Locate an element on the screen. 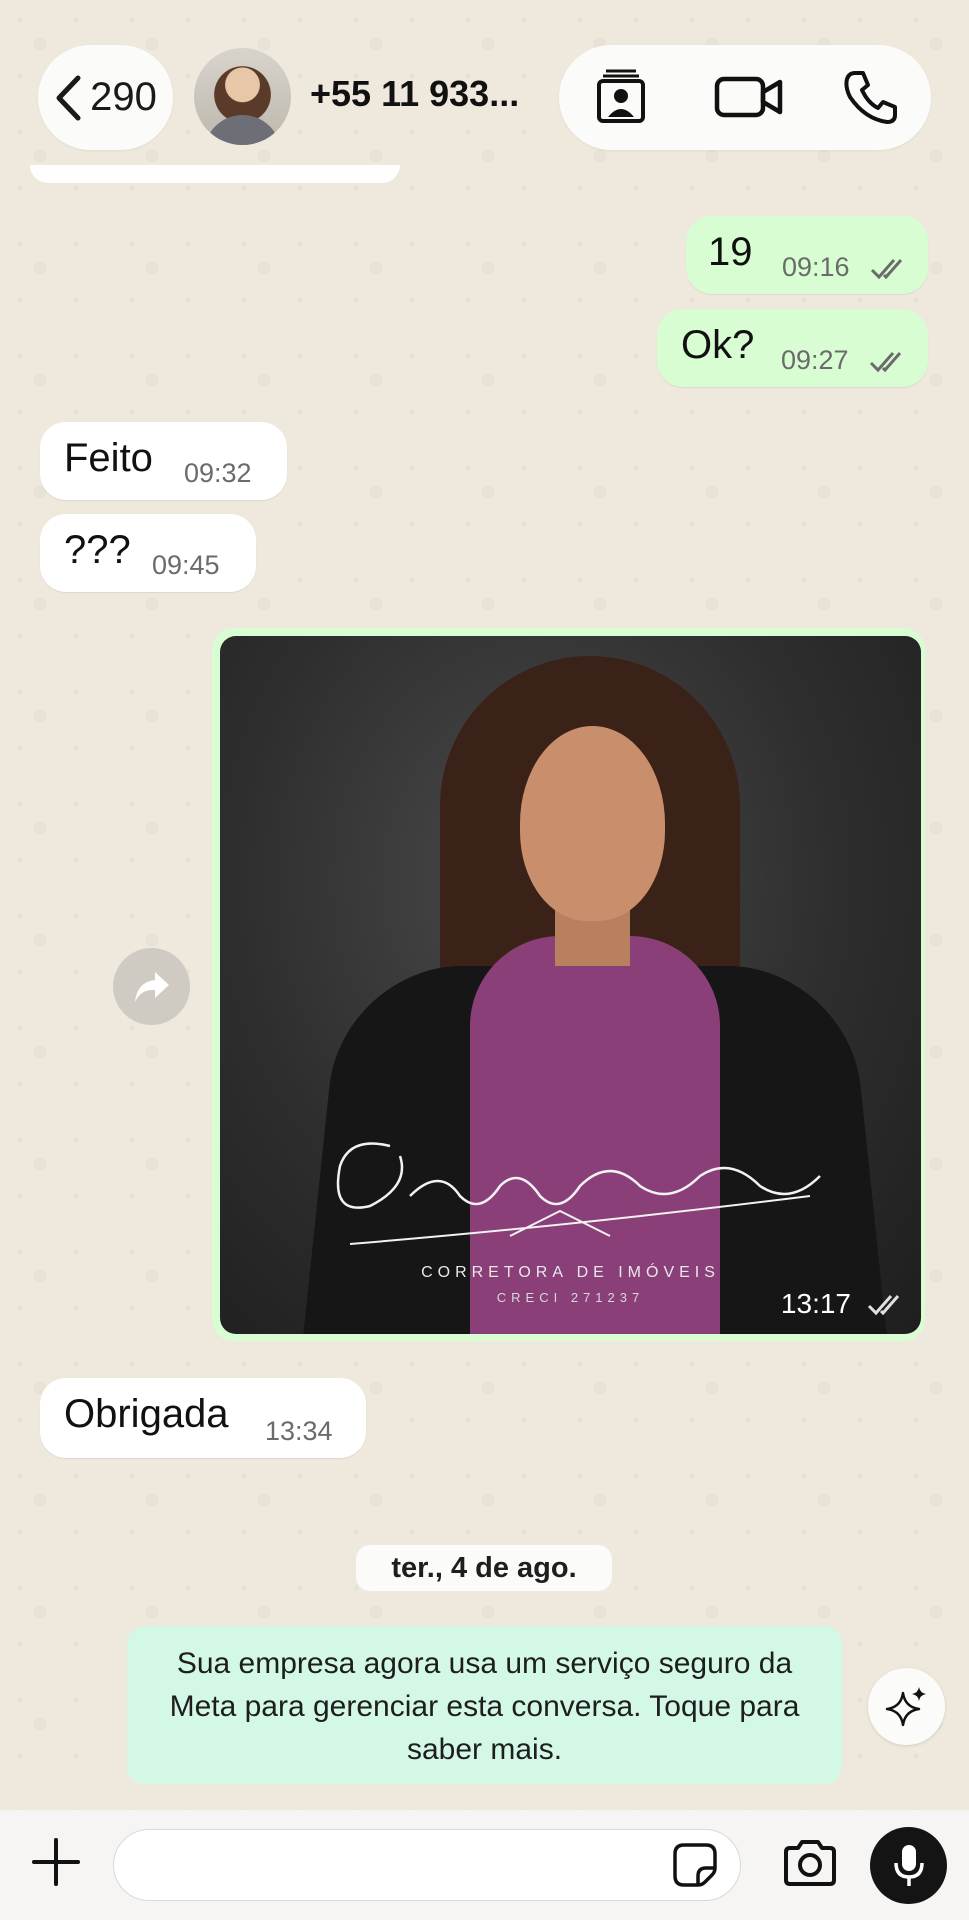 This screenshot has height=1920, width=969. composer-bar is located at coordinates (484, 1865).